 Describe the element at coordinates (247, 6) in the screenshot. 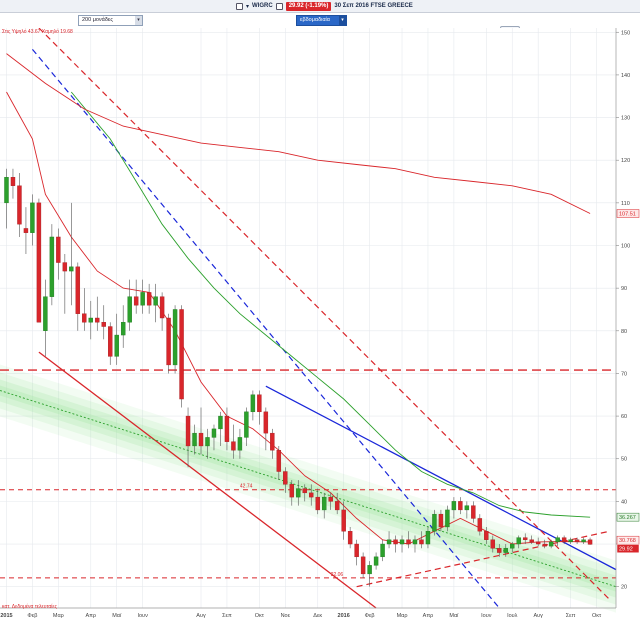

I see `dropdown-chevron-icon: ▾` at that location.